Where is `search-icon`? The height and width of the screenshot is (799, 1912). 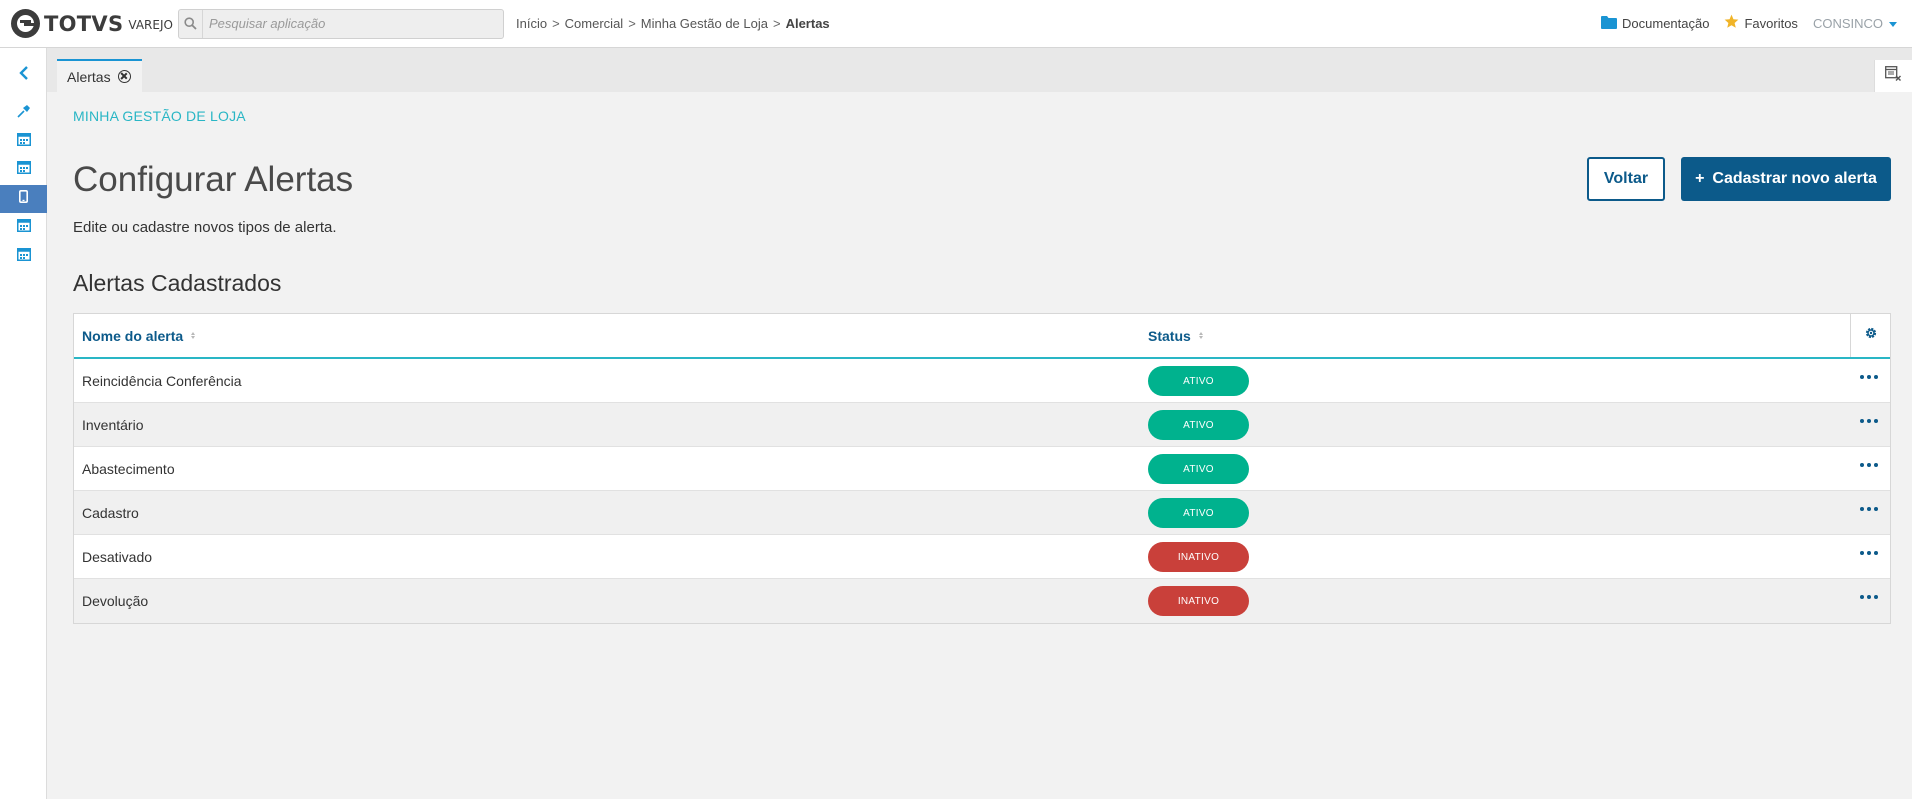
search-icon is located at coordinates (191, 23).